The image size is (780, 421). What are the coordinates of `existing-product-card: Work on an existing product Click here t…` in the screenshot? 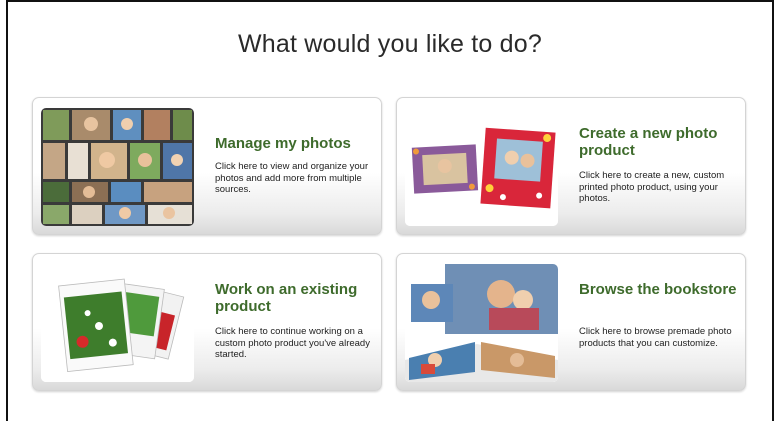 It's located at (207, 322).